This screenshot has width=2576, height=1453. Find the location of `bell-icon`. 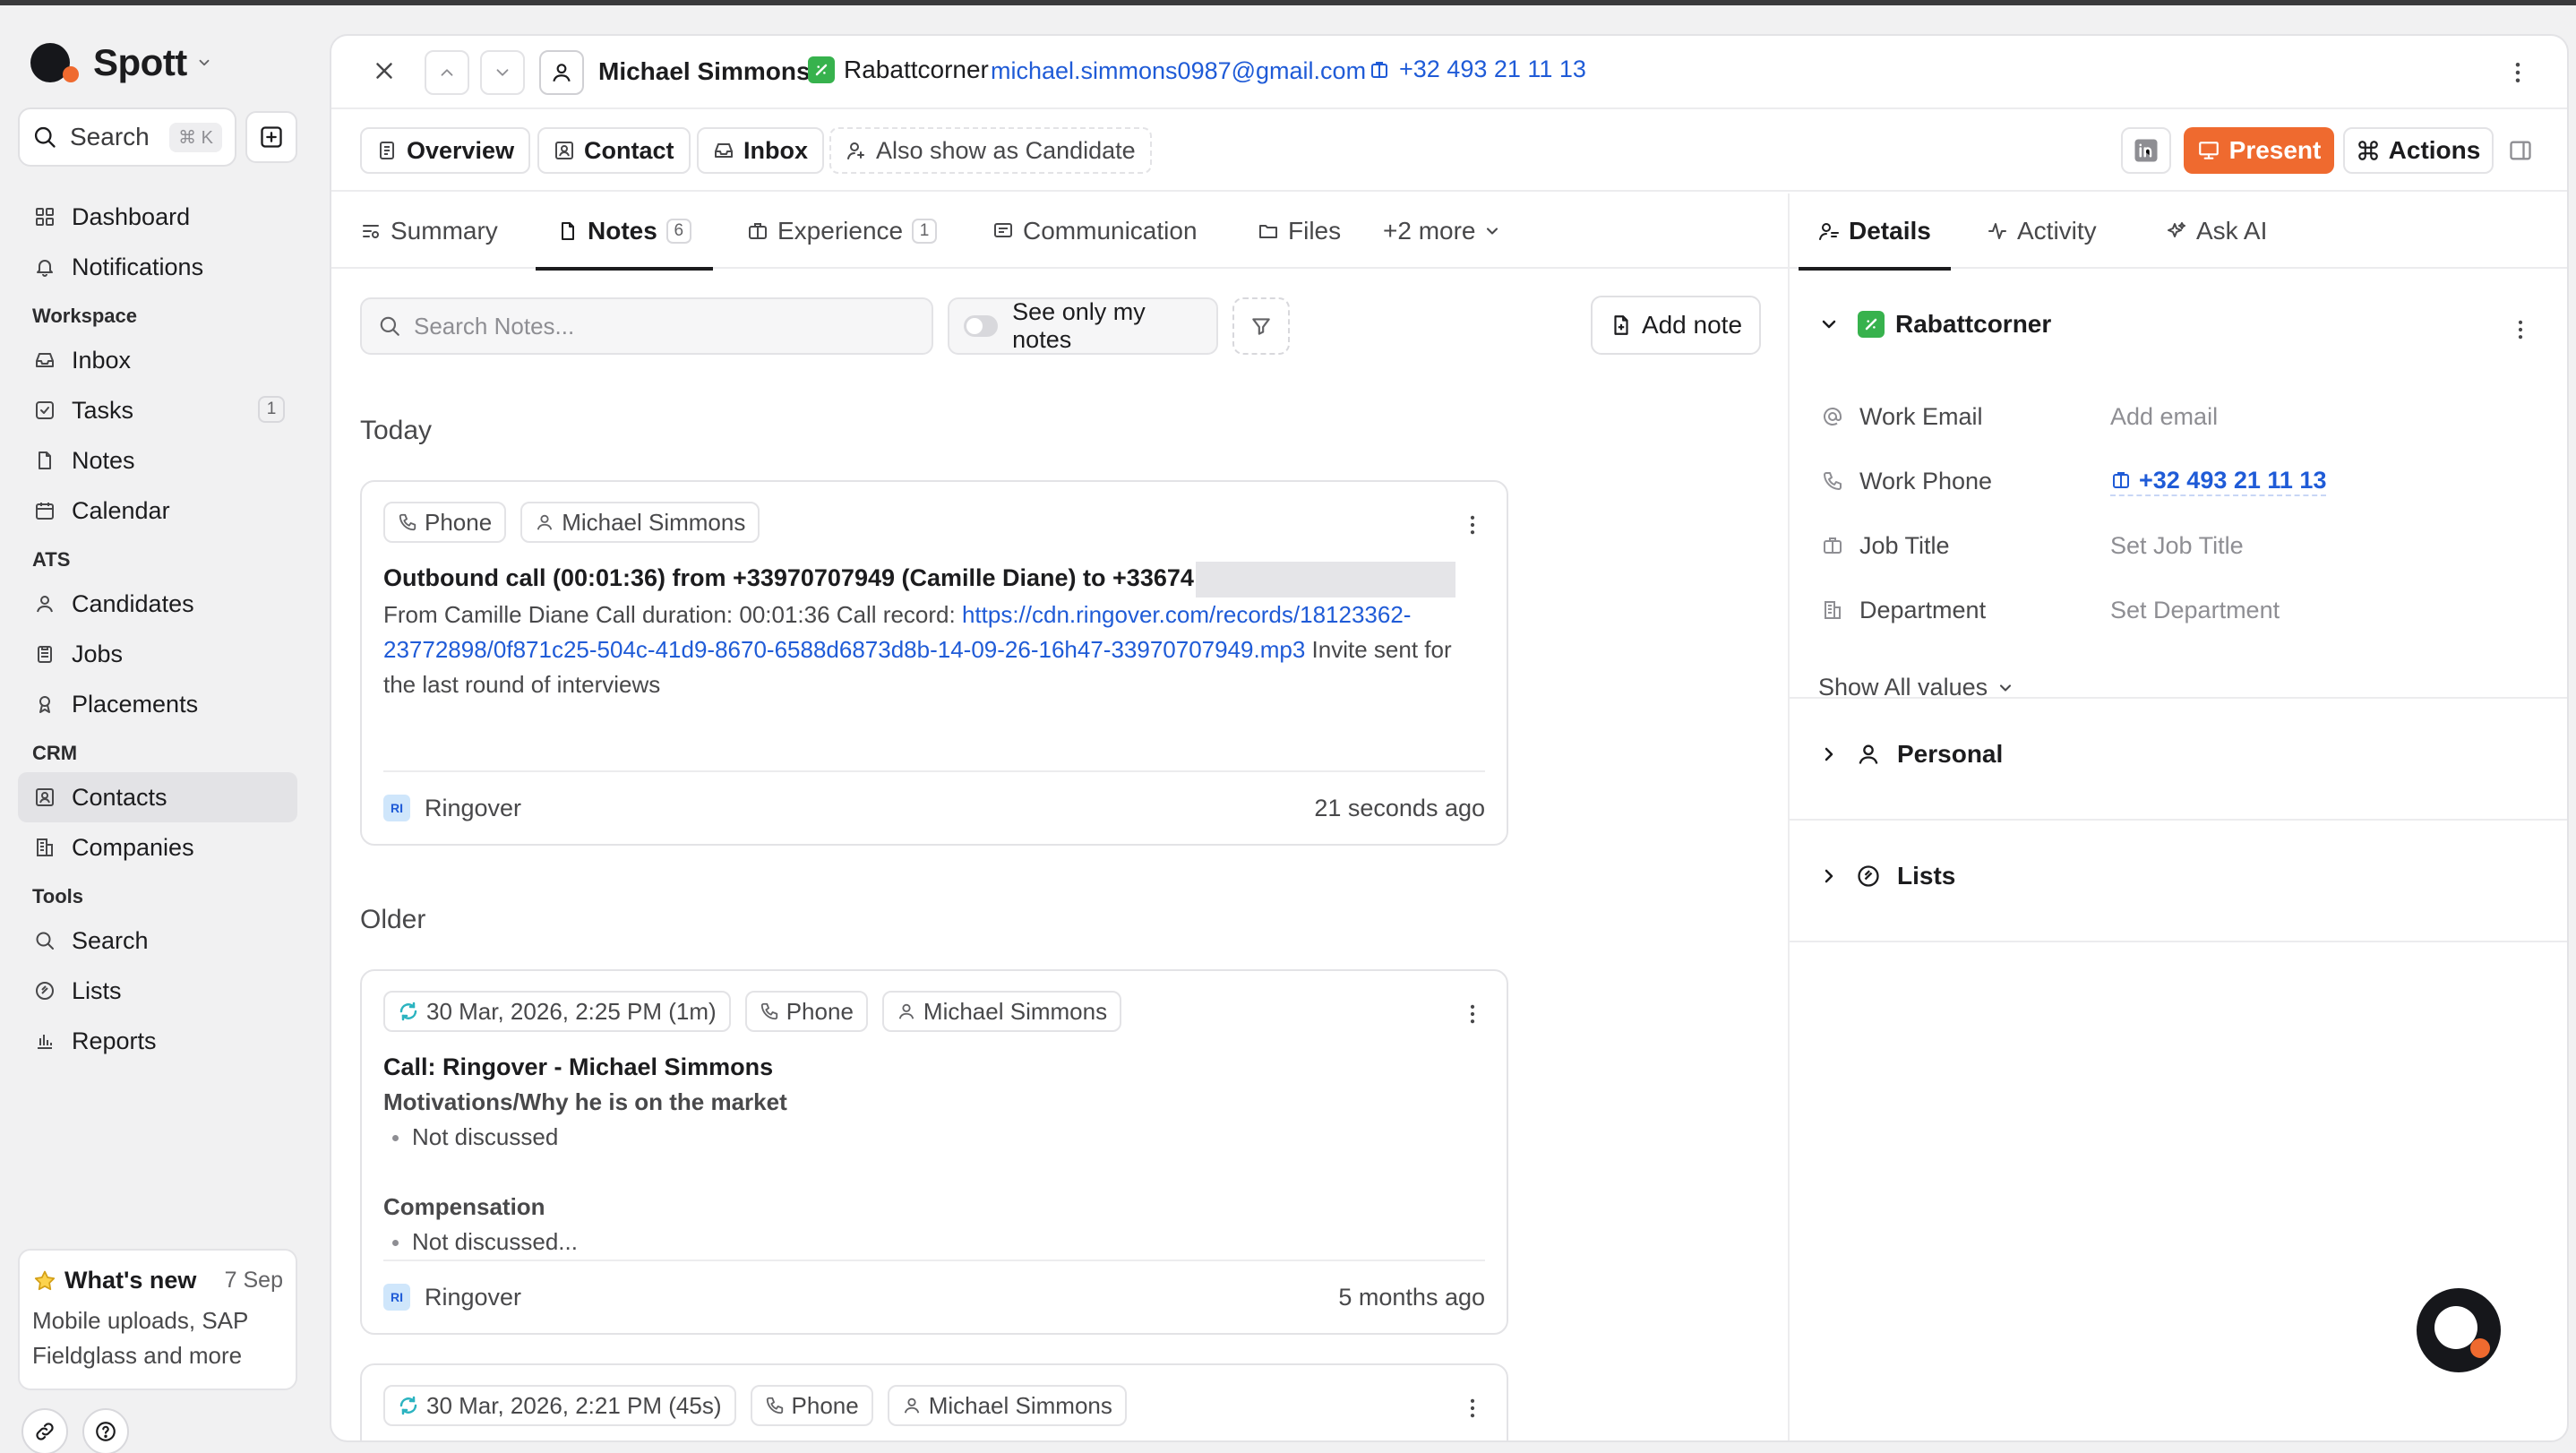

bell-icon is located at coordinates (44, 267).